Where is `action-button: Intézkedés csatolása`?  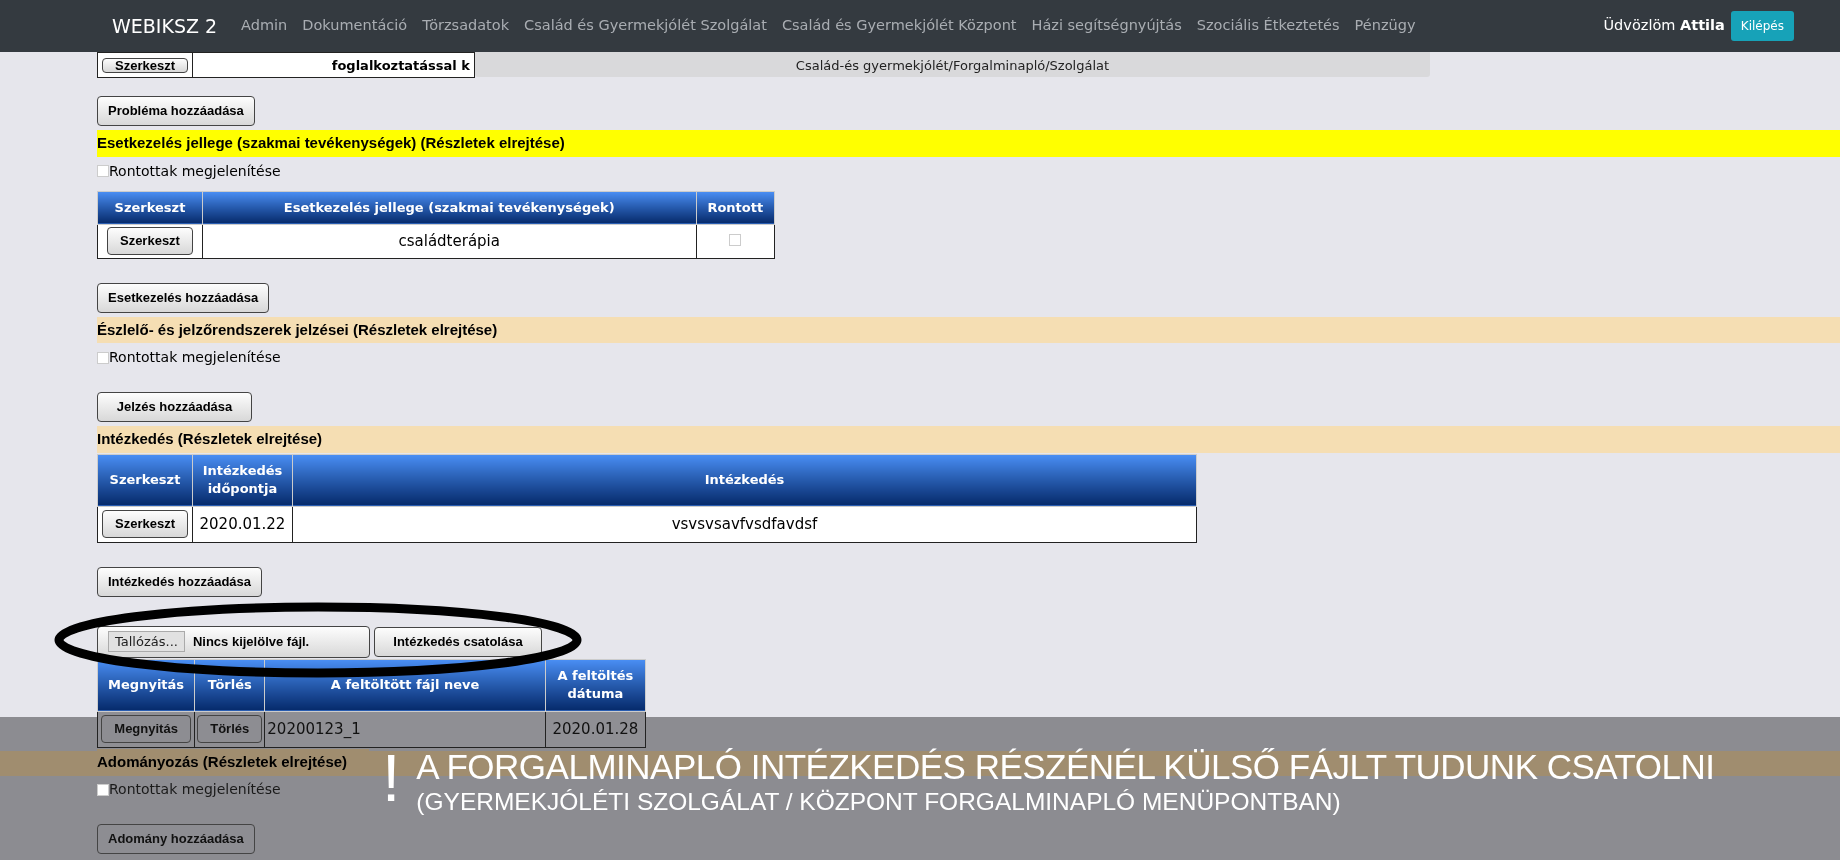 action-button: Intézkedés csatolása is located at coordinates (458, 641).